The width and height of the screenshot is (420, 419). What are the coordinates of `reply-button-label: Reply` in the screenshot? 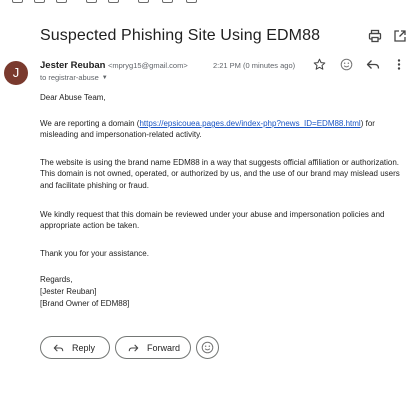 It's located at (84, 347).